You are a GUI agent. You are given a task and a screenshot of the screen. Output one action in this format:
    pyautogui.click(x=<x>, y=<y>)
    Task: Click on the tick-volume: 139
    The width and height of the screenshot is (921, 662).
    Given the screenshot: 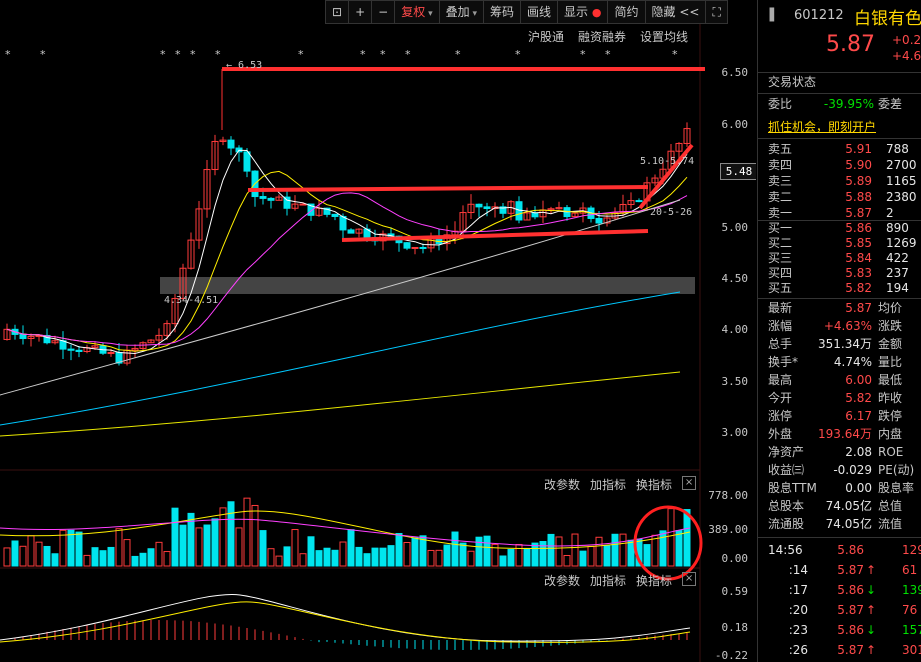 What is the action you would take?
    pyautogui.click(x=911, y=590)
    